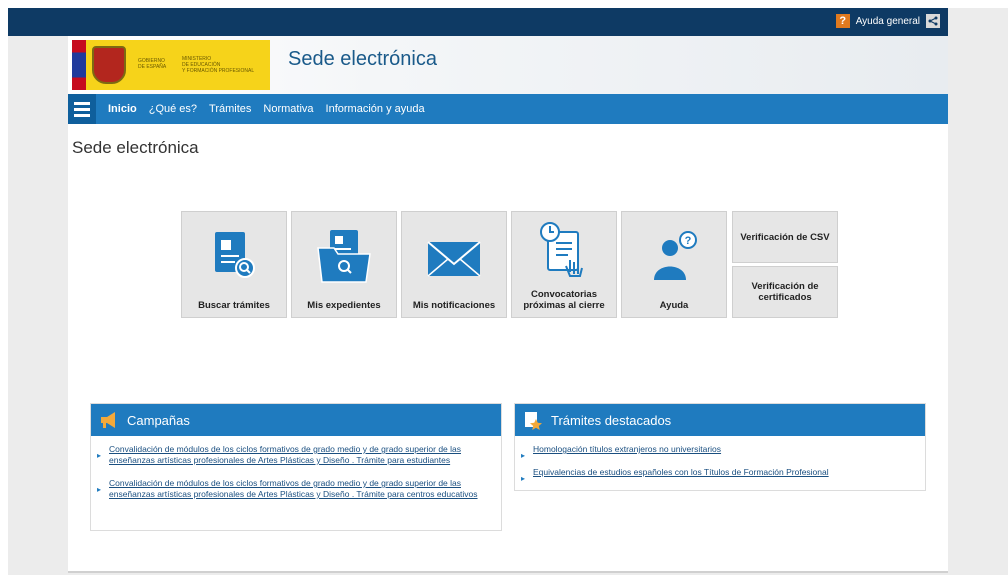  What do you see at coordinates (561, 249) in the screenshot?
I see `clock-document-icon` at bounding box center [561, 249].